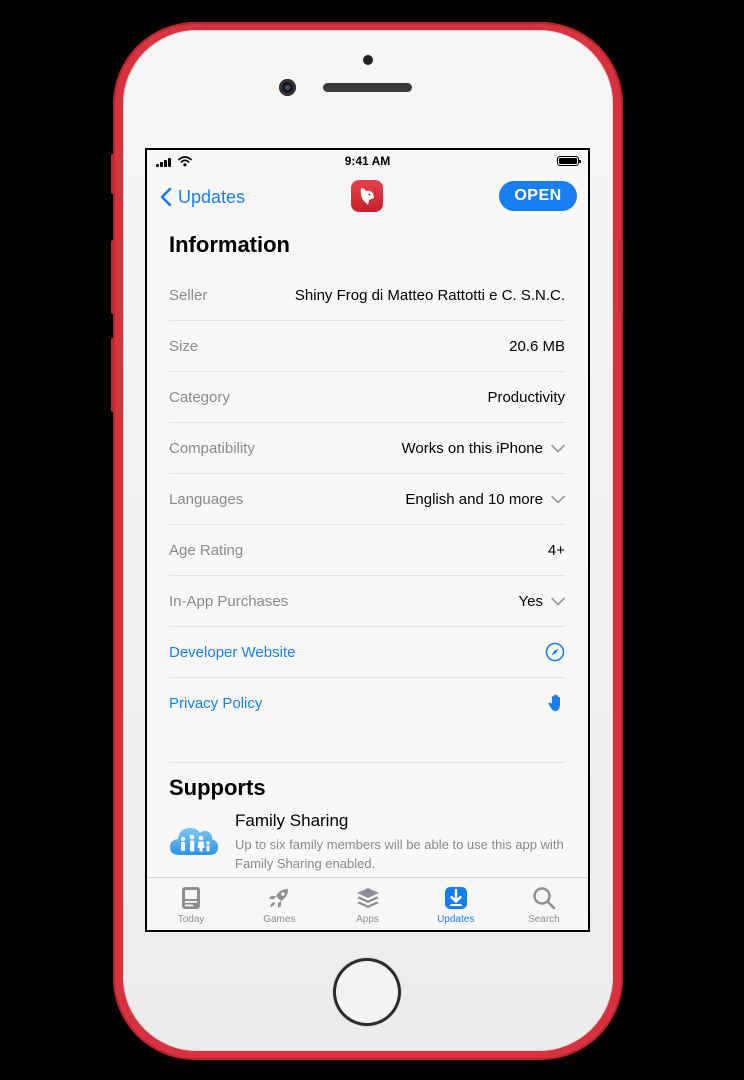  I want to click on rocket-icon, so click(279, 898).